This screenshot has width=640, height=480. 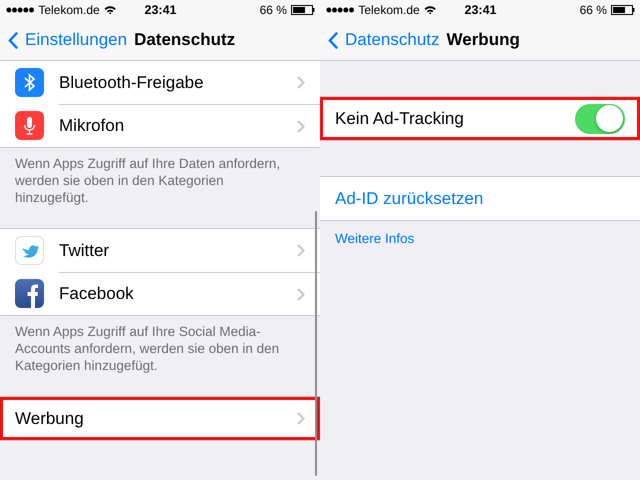 I want to click on reset-button: Ad-ID zurücksetzen, so click(x=480, y=198).